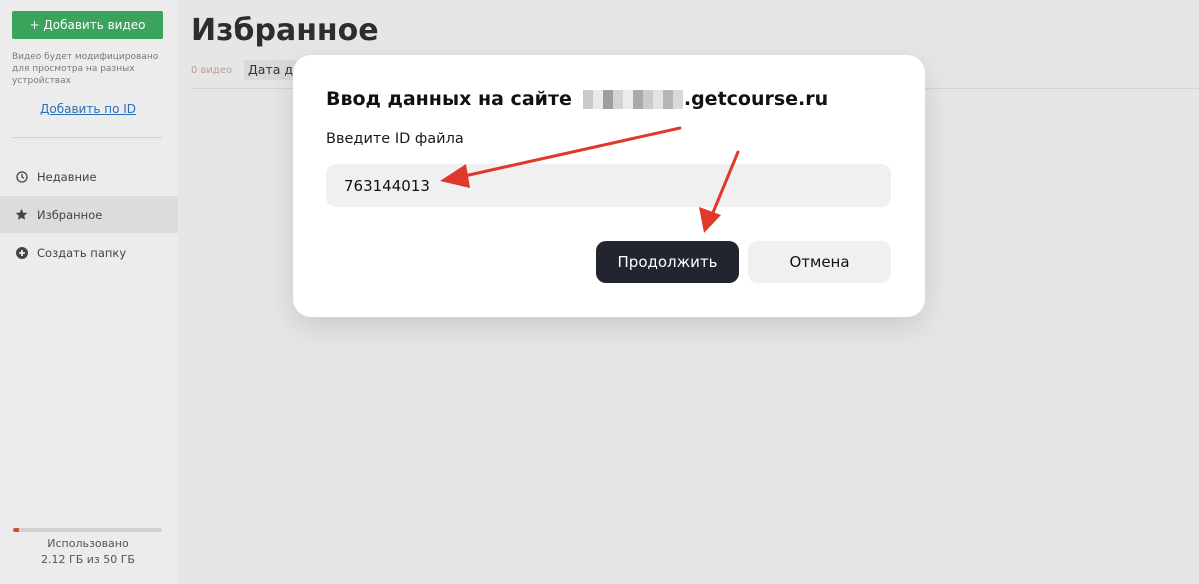  I want to click on sidebar-divider, so click(87, 137).